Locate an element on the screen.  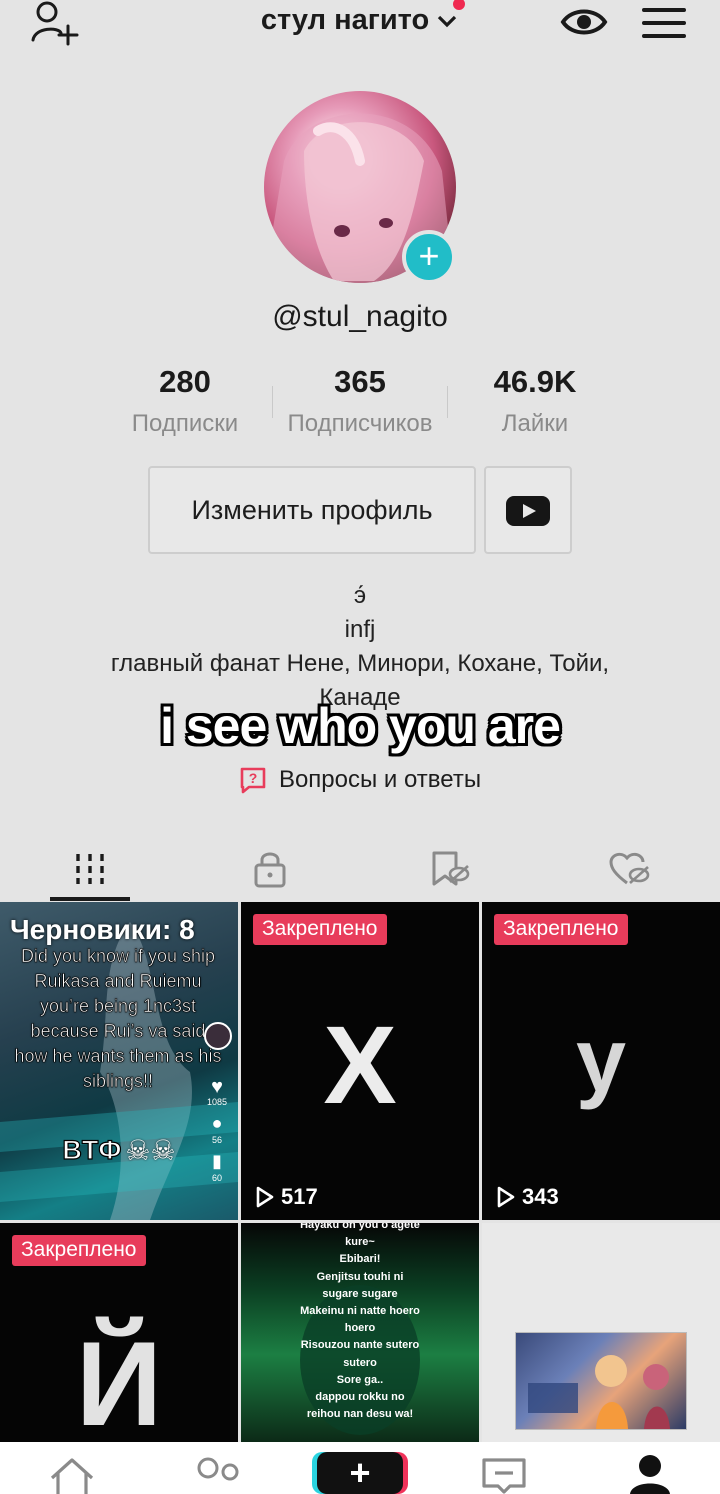
edit-profile-button: Изменить профиль is located at coordinates (312, 510).